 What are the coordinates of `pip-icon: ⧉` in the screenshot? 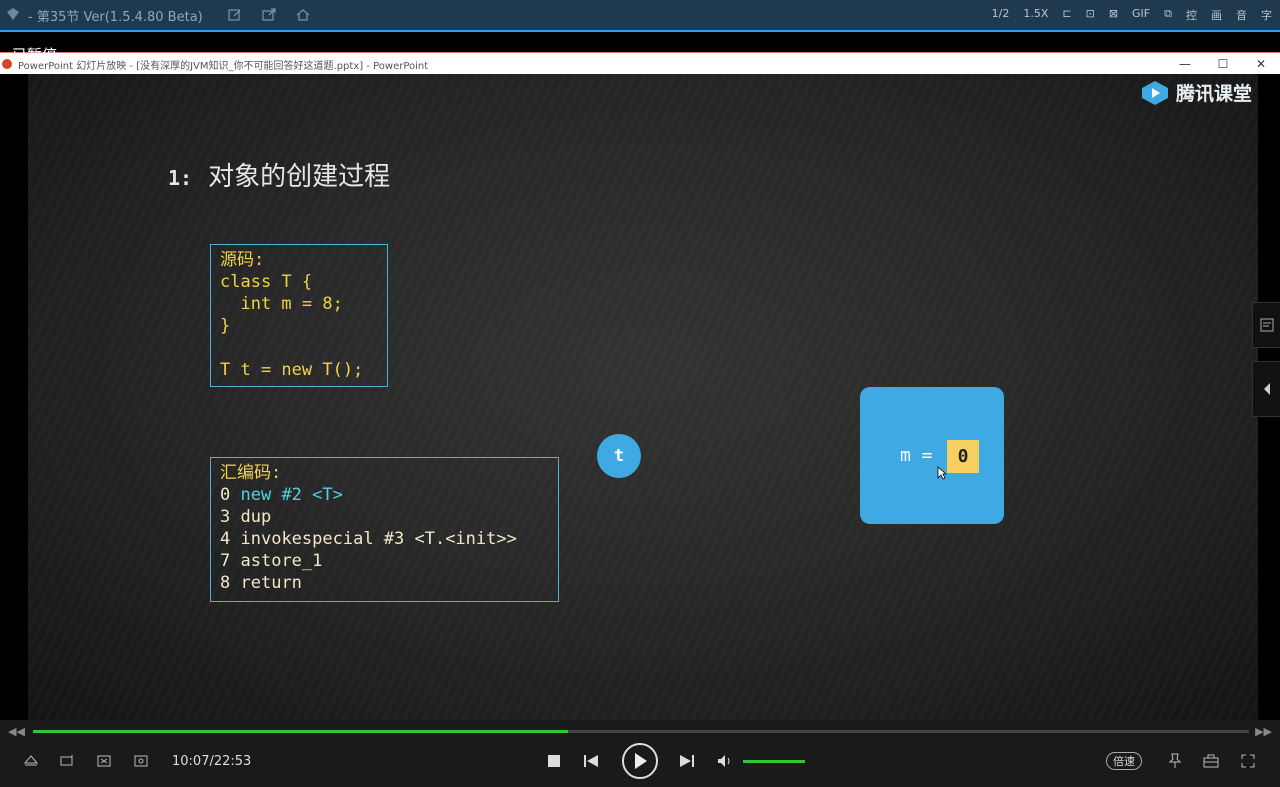 It's located at (1168, 15).